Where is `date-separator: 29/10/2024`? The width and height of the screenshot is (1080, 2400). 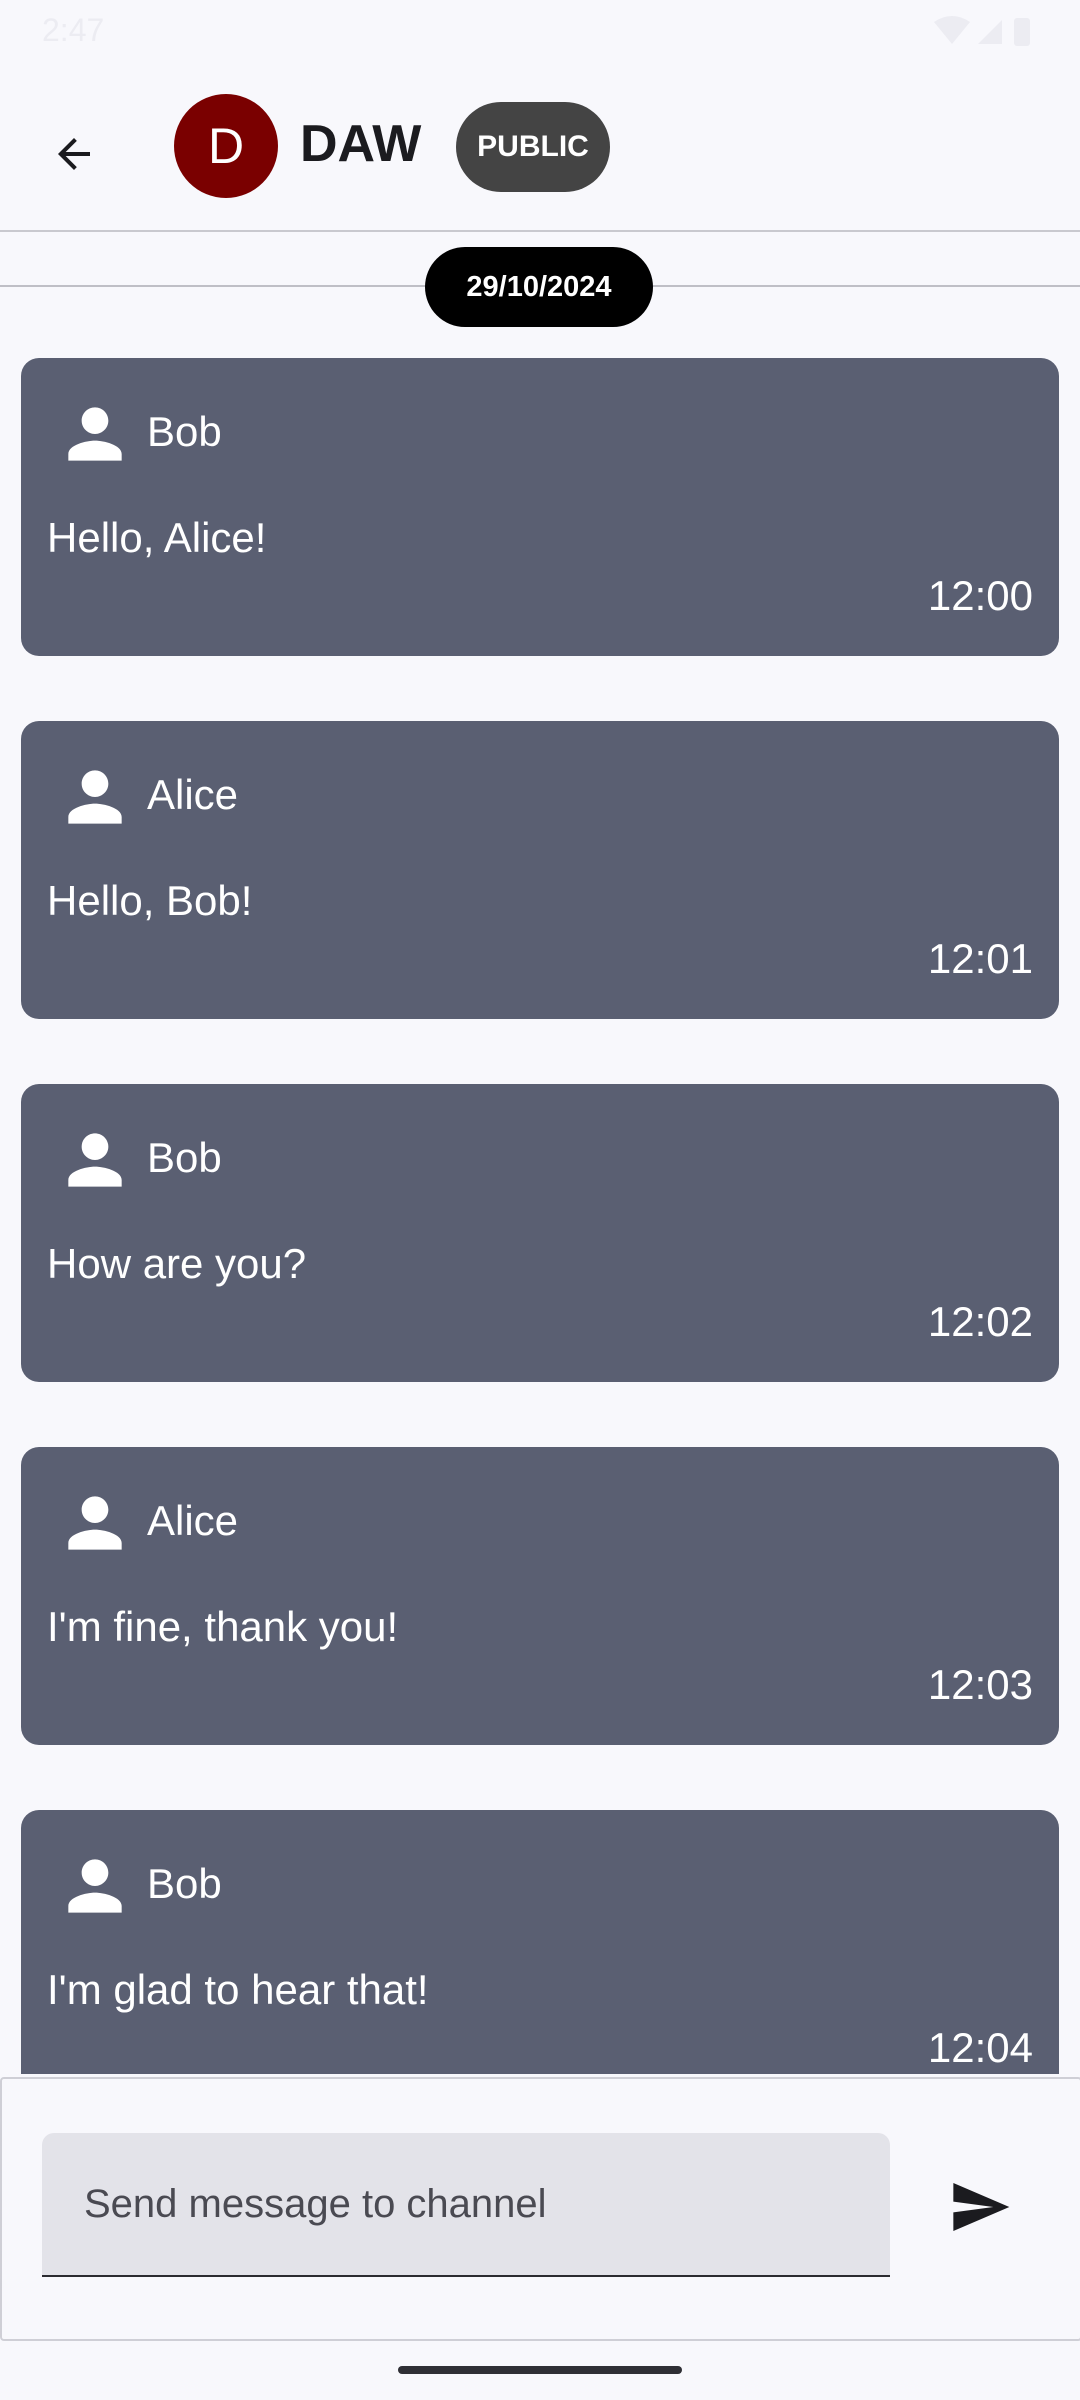 date-separator: 29/10/2024 is located at coordinates (539, 287).